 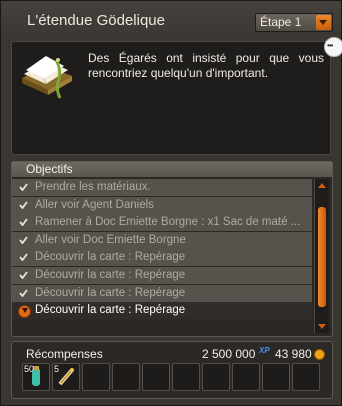 What do you see at coordinates (322, 326) in the screenshot?
I see `scroll-down-arrow-icon` at bounding box center [322, 326].